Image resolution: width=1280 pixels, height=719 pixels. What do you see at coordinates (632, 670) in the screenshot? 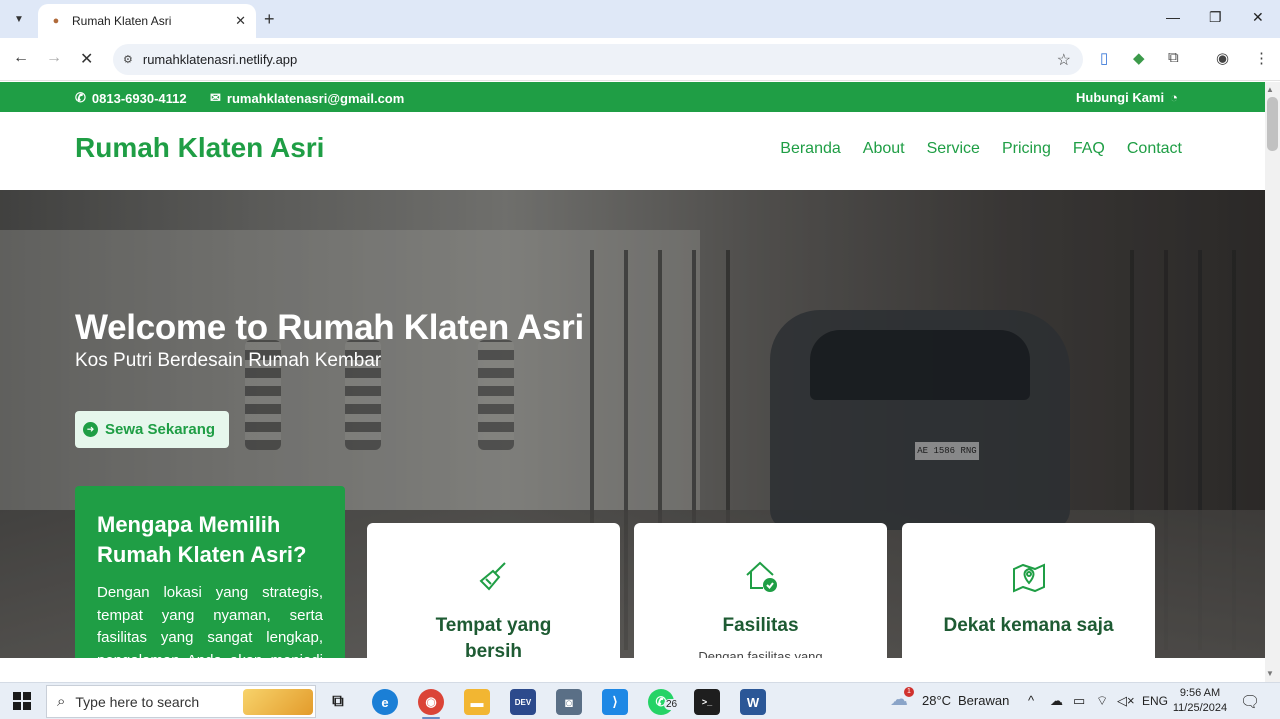
I see `page-bottom-area` at bounding box center [632, 670].